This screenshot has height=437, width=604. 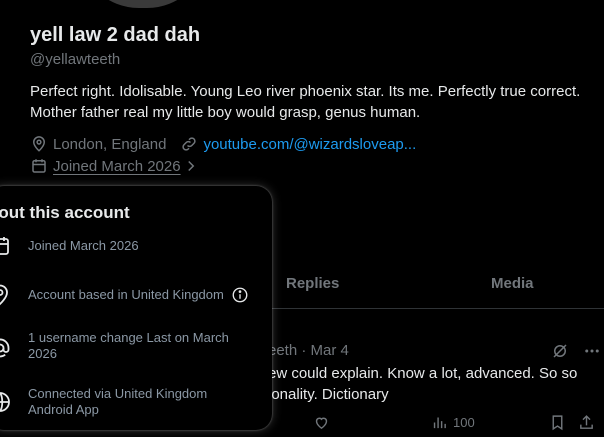 I want to click on location-text: London, England, so click(x=110, y=144).